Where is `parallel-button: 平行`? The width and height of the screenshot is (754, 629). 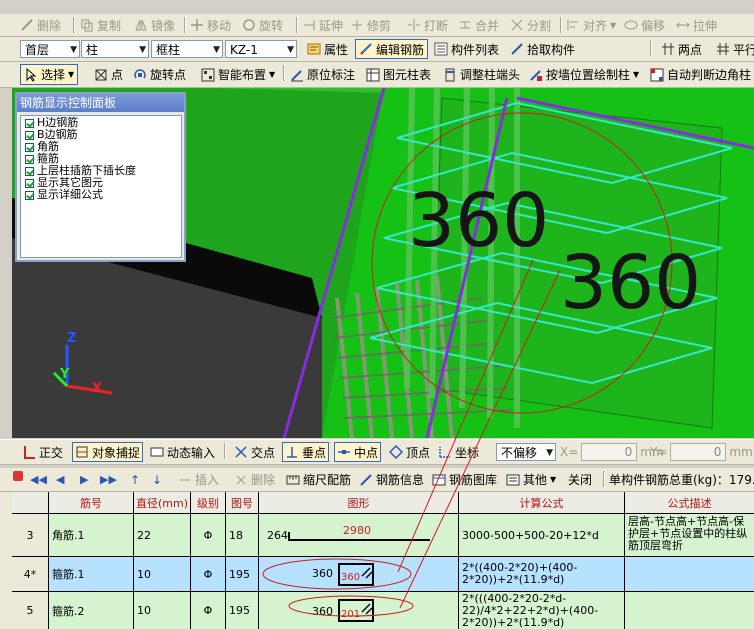 parallel-button: 平行 is located at coordinates (735, 49).